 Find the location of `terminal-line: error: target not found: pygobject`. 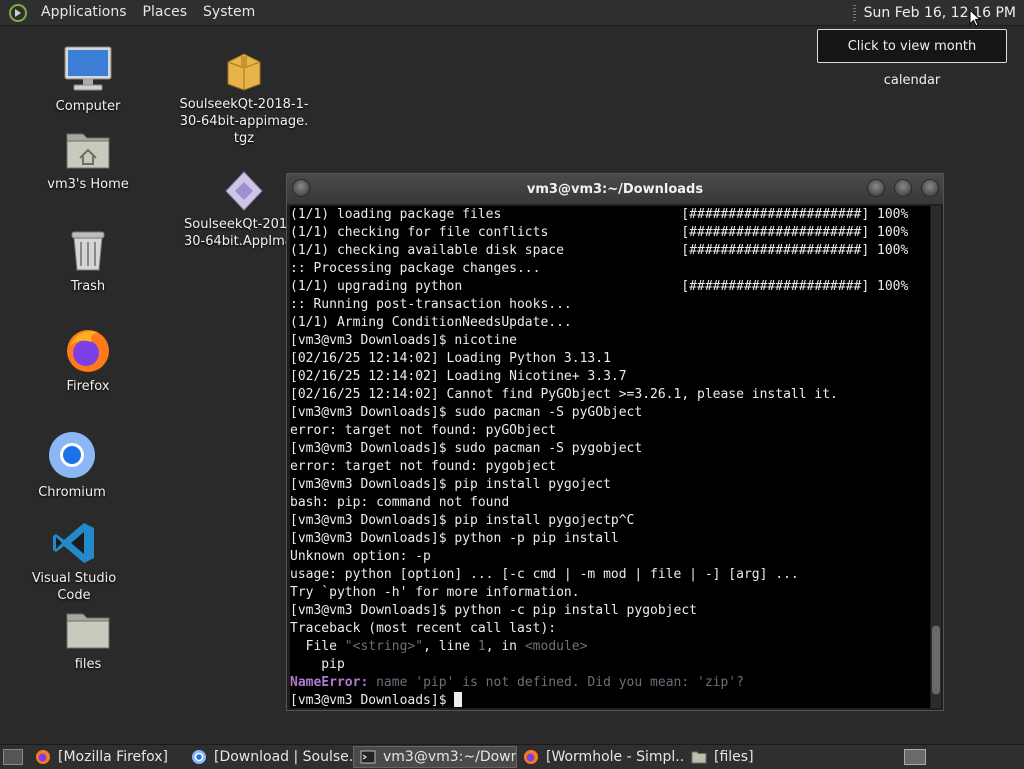

terminal-line: error: target not found: pygobject is located at coordinates (423, 466).